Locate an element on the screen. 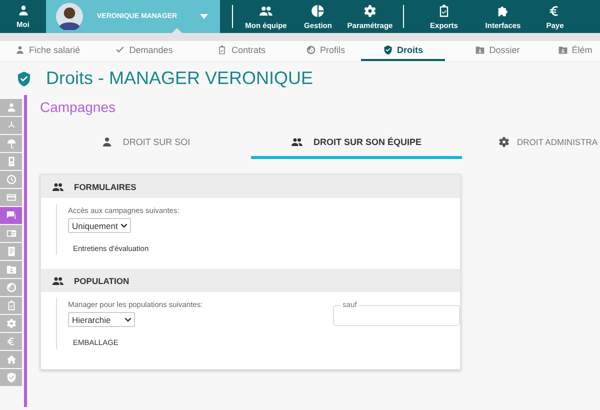  euro-icon is located at coordinates (11, 341).